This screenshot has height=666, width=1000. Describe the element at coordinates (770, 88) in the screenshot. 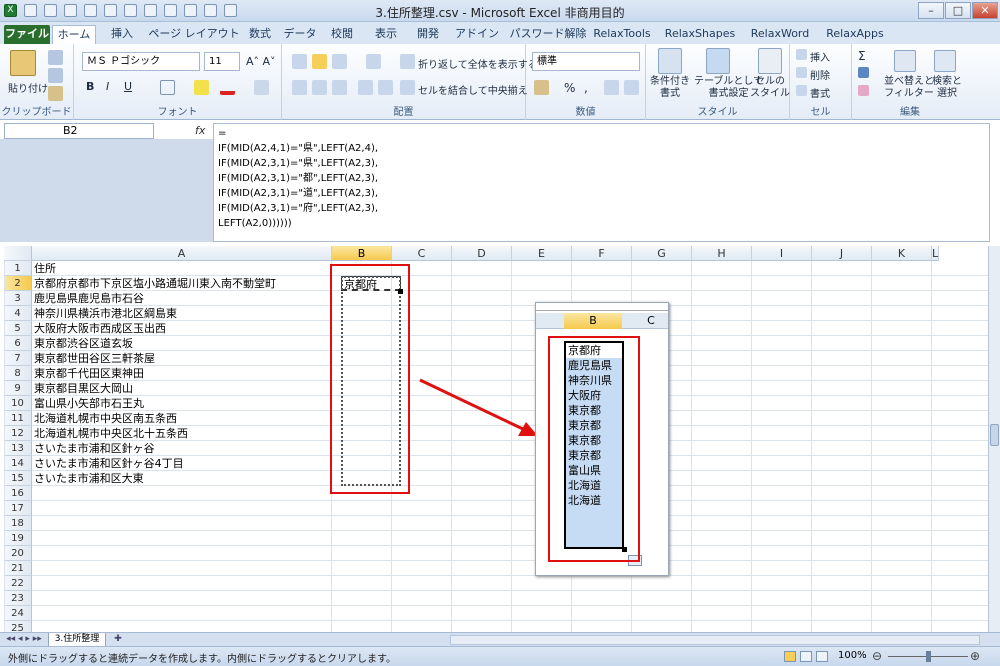

I see `cell-styles-button: セルの スタイル` at that location.